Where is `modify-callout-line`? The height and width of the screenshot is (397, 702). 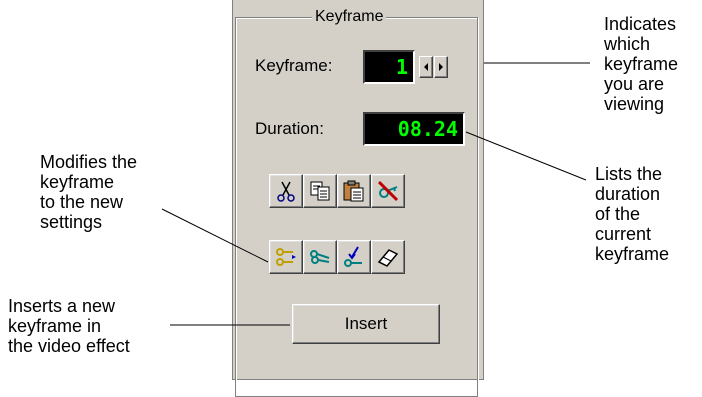
modify-callout-line is located at coordinates (215, 235).